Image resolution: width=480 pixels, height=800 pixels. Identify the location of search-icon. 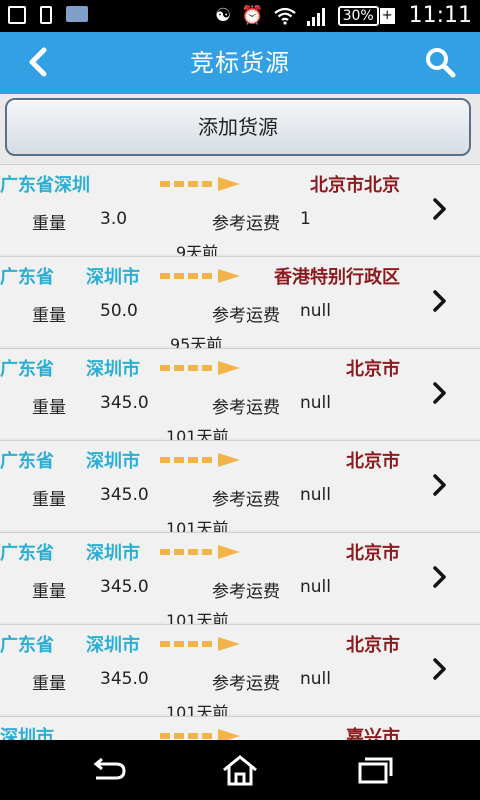
(440, 62).